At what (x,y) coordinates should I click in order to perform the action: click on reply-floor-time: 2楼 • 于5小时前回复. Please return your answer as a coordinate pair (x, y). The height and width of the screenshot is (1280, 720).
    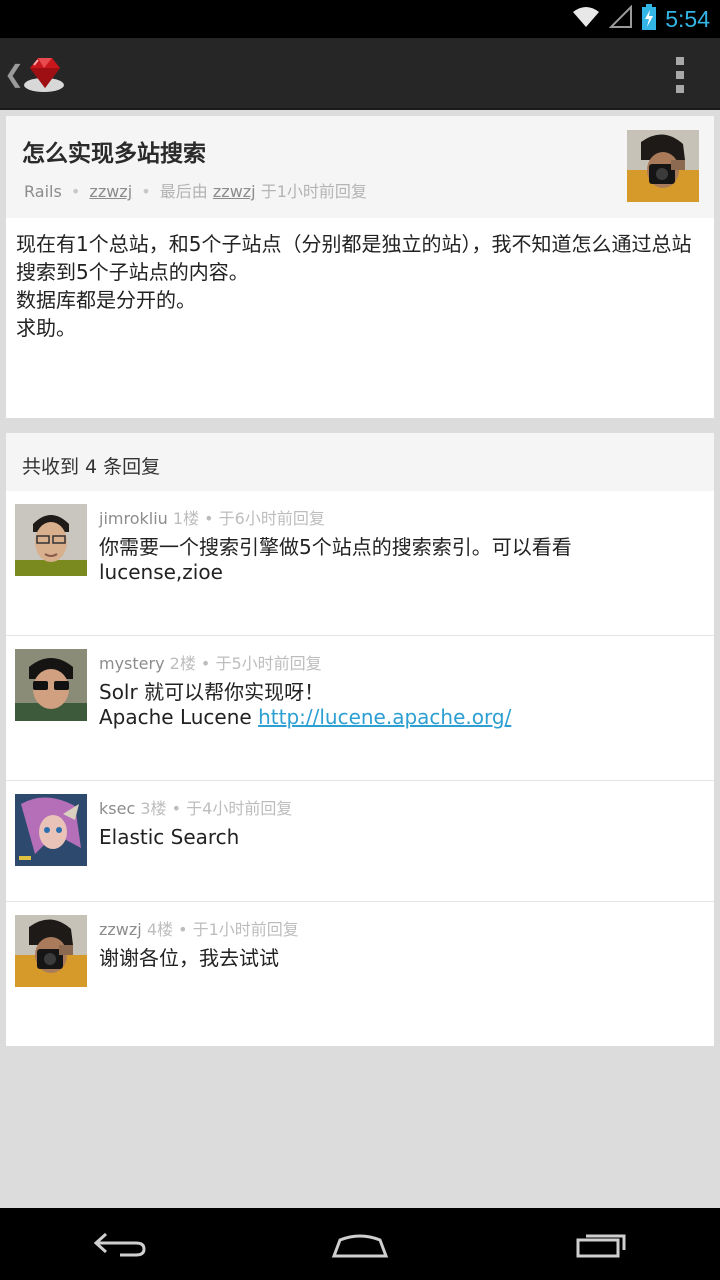
    Looking at the image, I should click on (245, 663).